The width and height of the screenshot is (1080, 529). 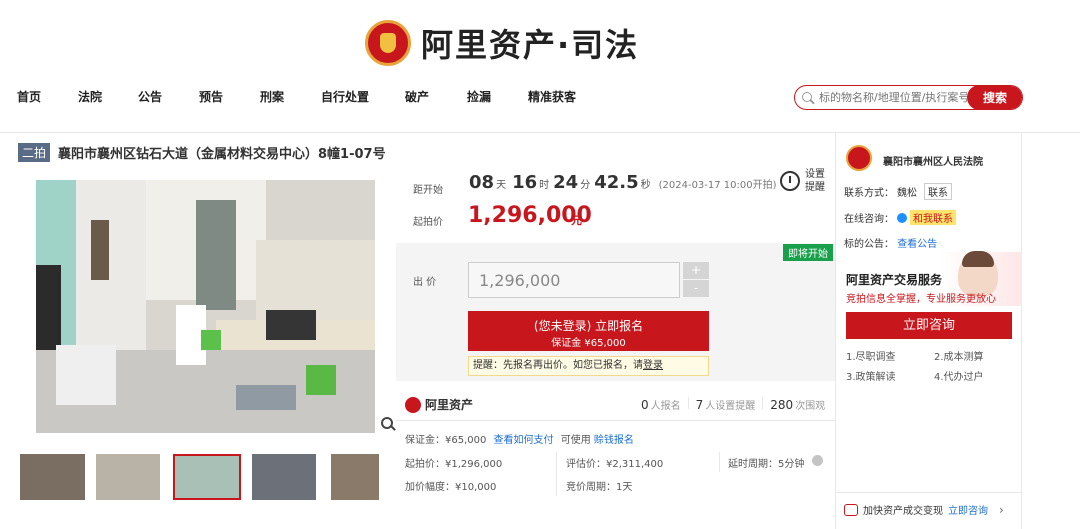 I want to click on consult-button: 立即咨询, so click(x=929, y=325).